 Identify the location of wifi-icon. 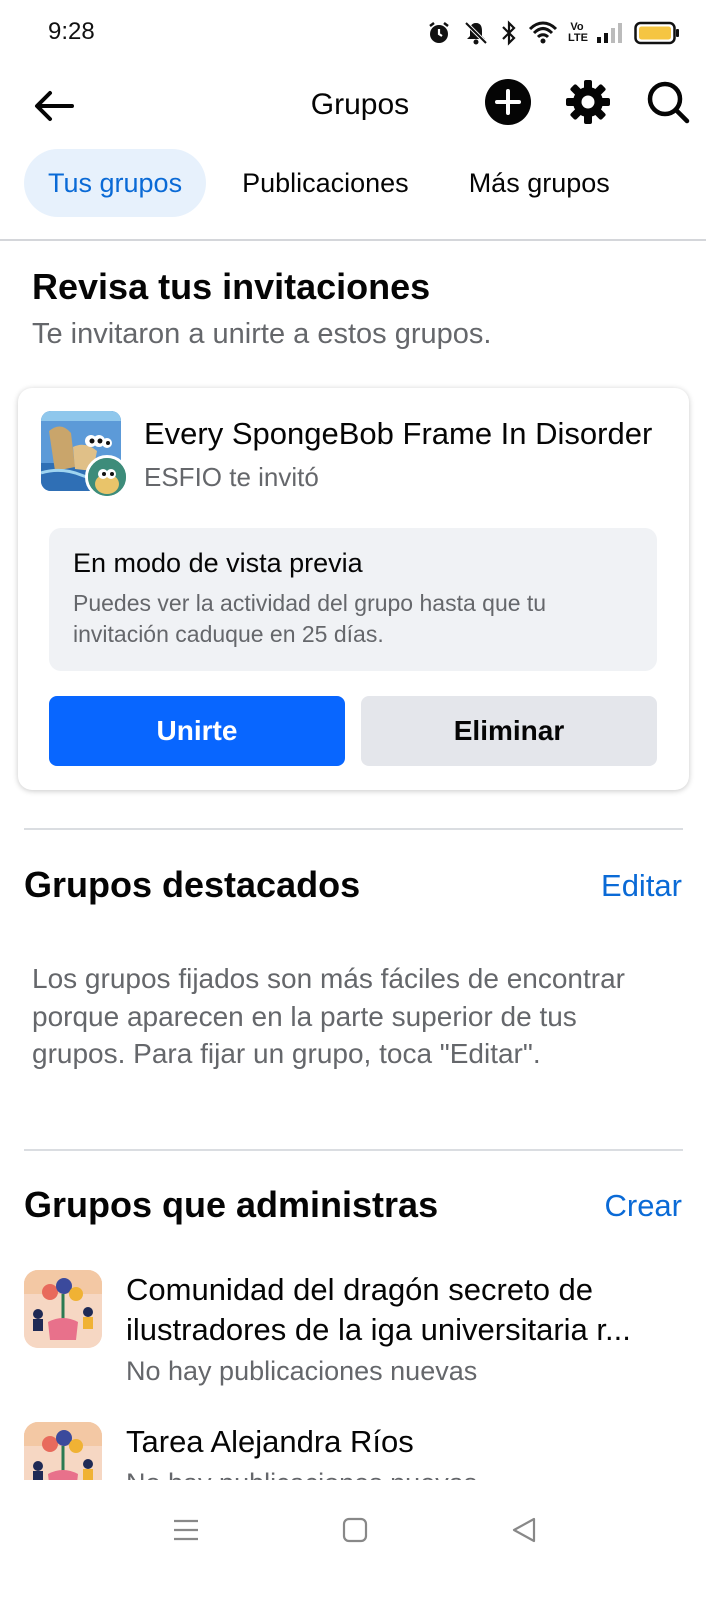
(543, 33).